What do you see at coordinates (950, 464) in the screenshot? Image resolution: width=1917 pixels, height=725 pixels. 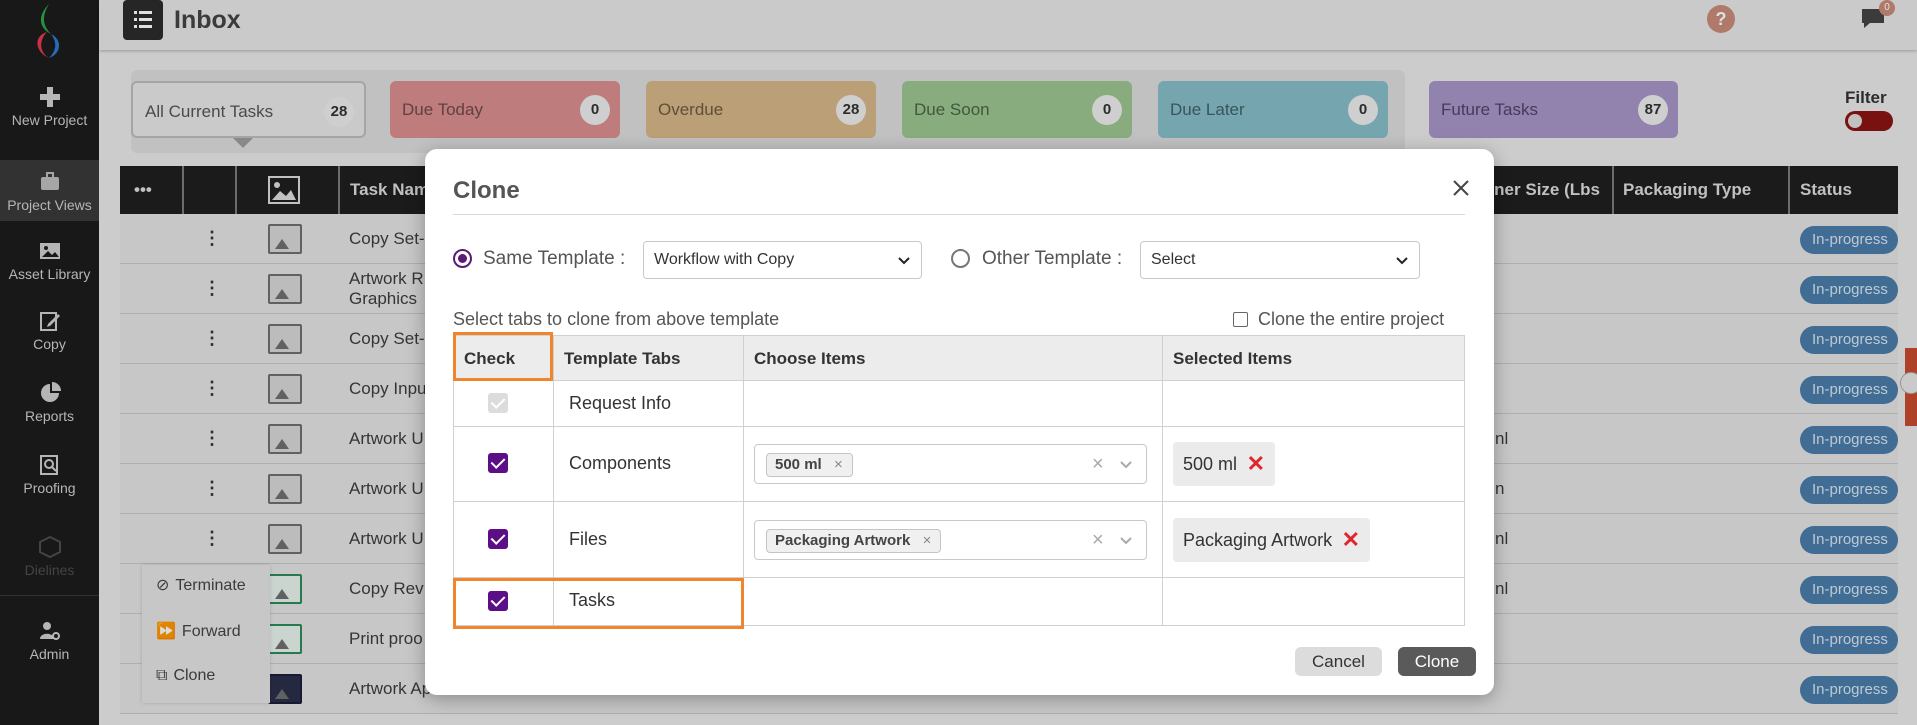 I see `components-items-select: 500 ml × ×` at bounding box center [950, 464].